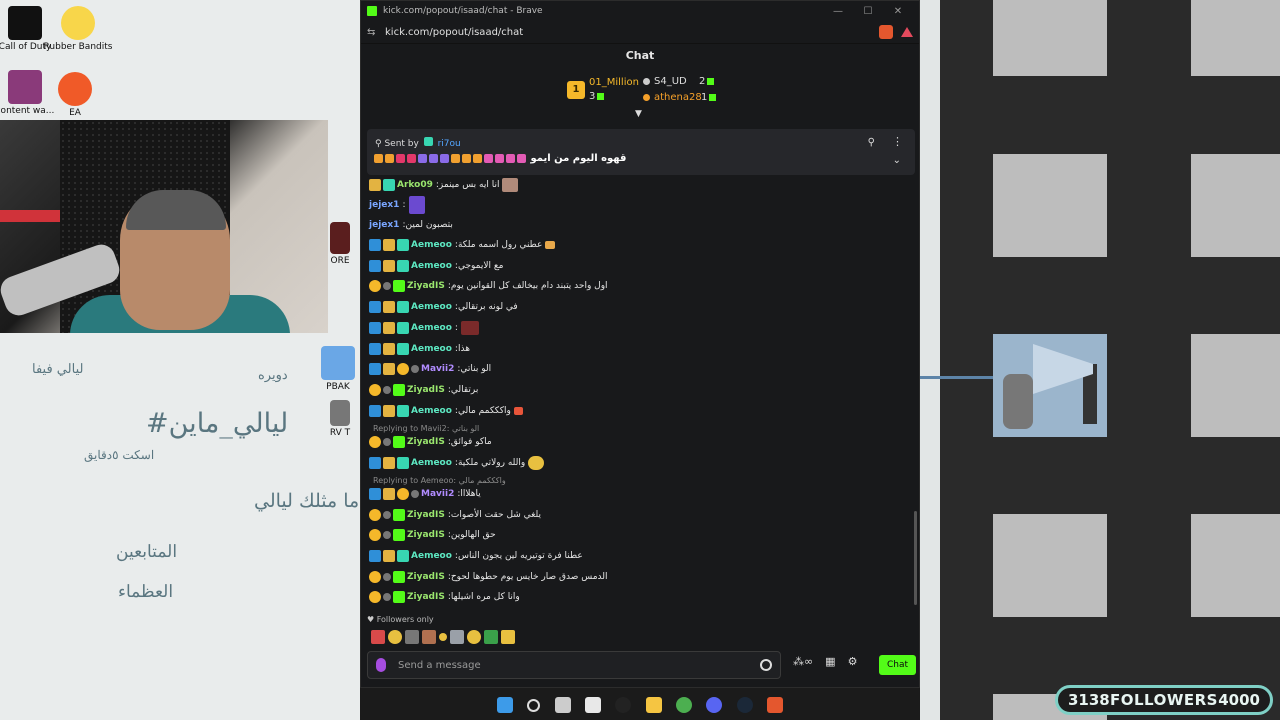 The image size is (1280, 720). I want to click on desktop-icon-rvt: RV T, so click(340, 419).